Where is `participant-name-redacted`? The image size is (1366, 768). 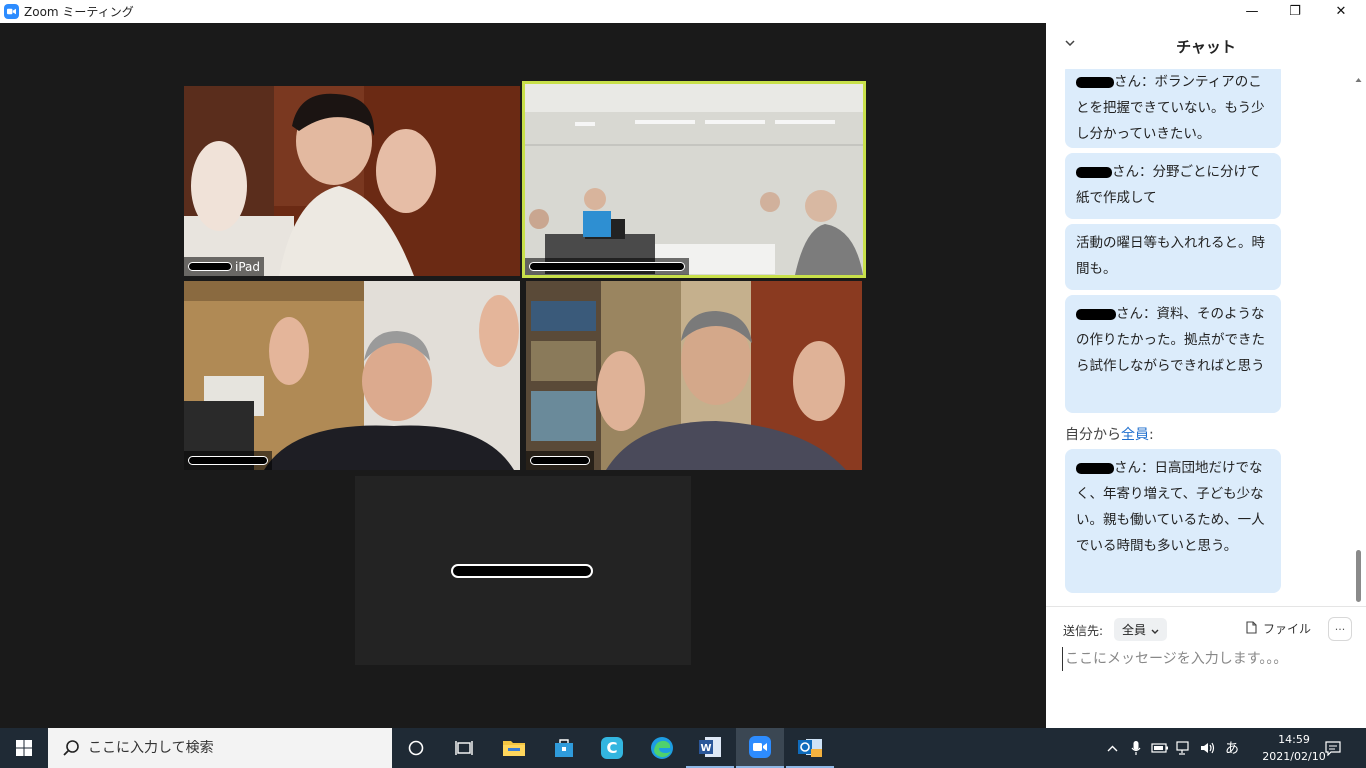
participant-name-redacted is located at coordinates (522, 571).